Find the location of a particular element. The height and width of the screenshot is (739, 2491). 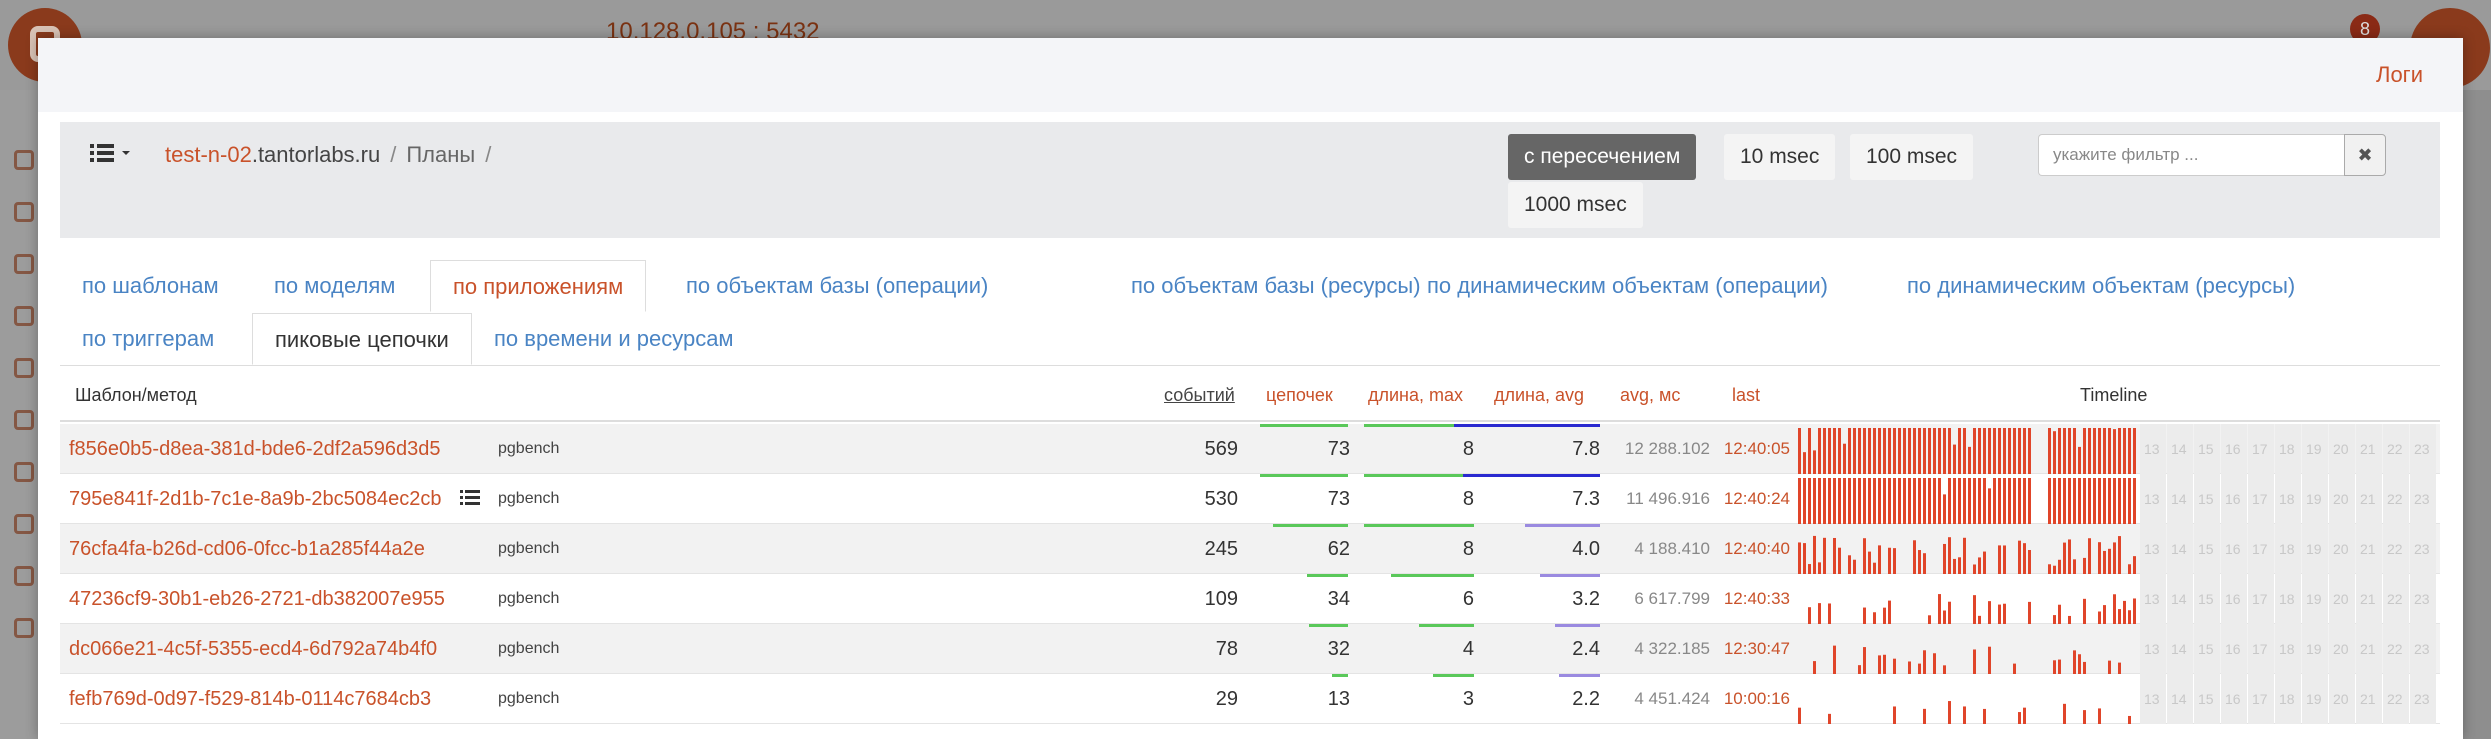

tab-time-resources: по времени и ресурсам is located at coordinates (614, 339).